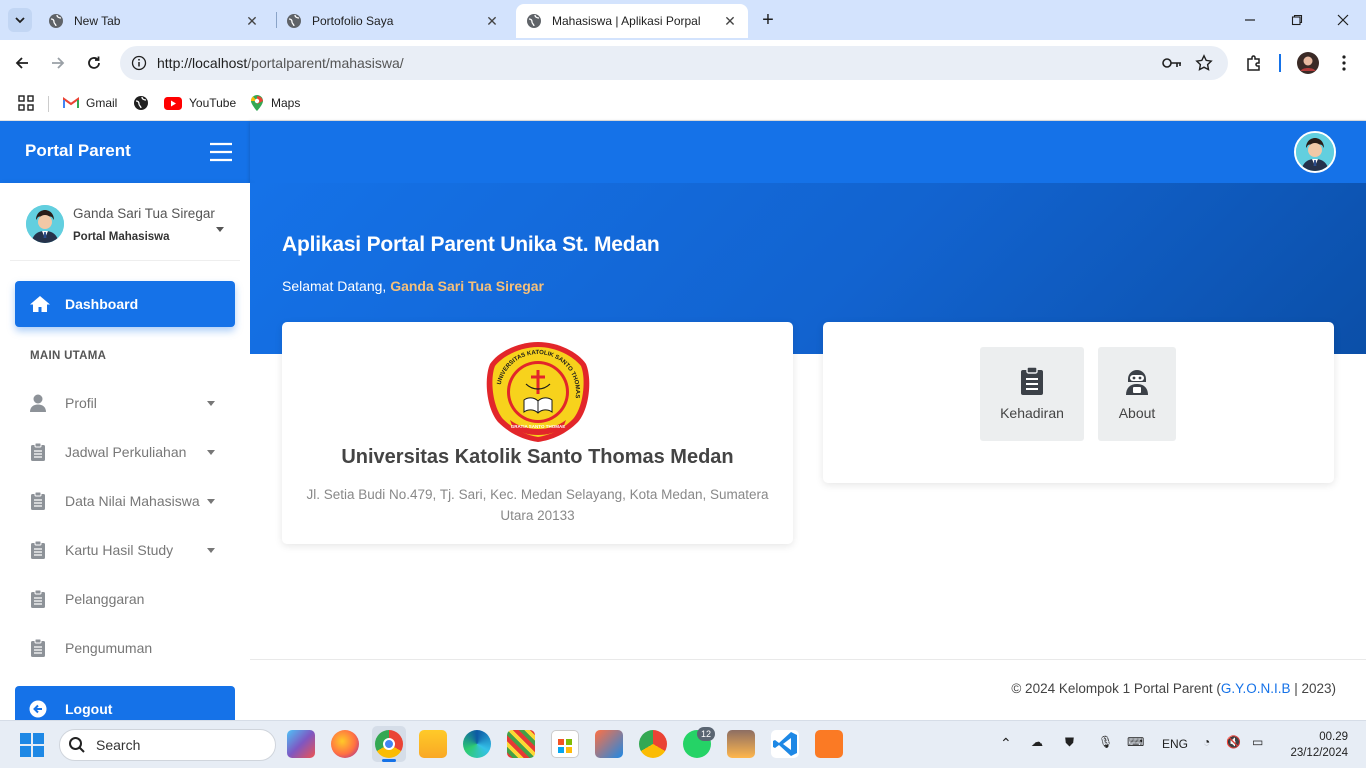  What do you see at coordinates (144, 103) in the screenshot?
I see `bookmark-globe` at bounding box center [144, 103].